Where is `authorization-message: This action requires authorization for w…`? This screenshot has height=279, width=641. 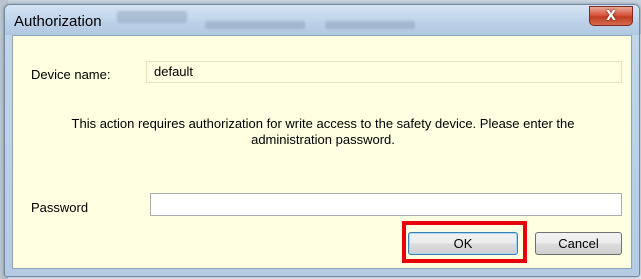 authorization-message: This action requires authorization for w… is located at coordinates (323, 132).